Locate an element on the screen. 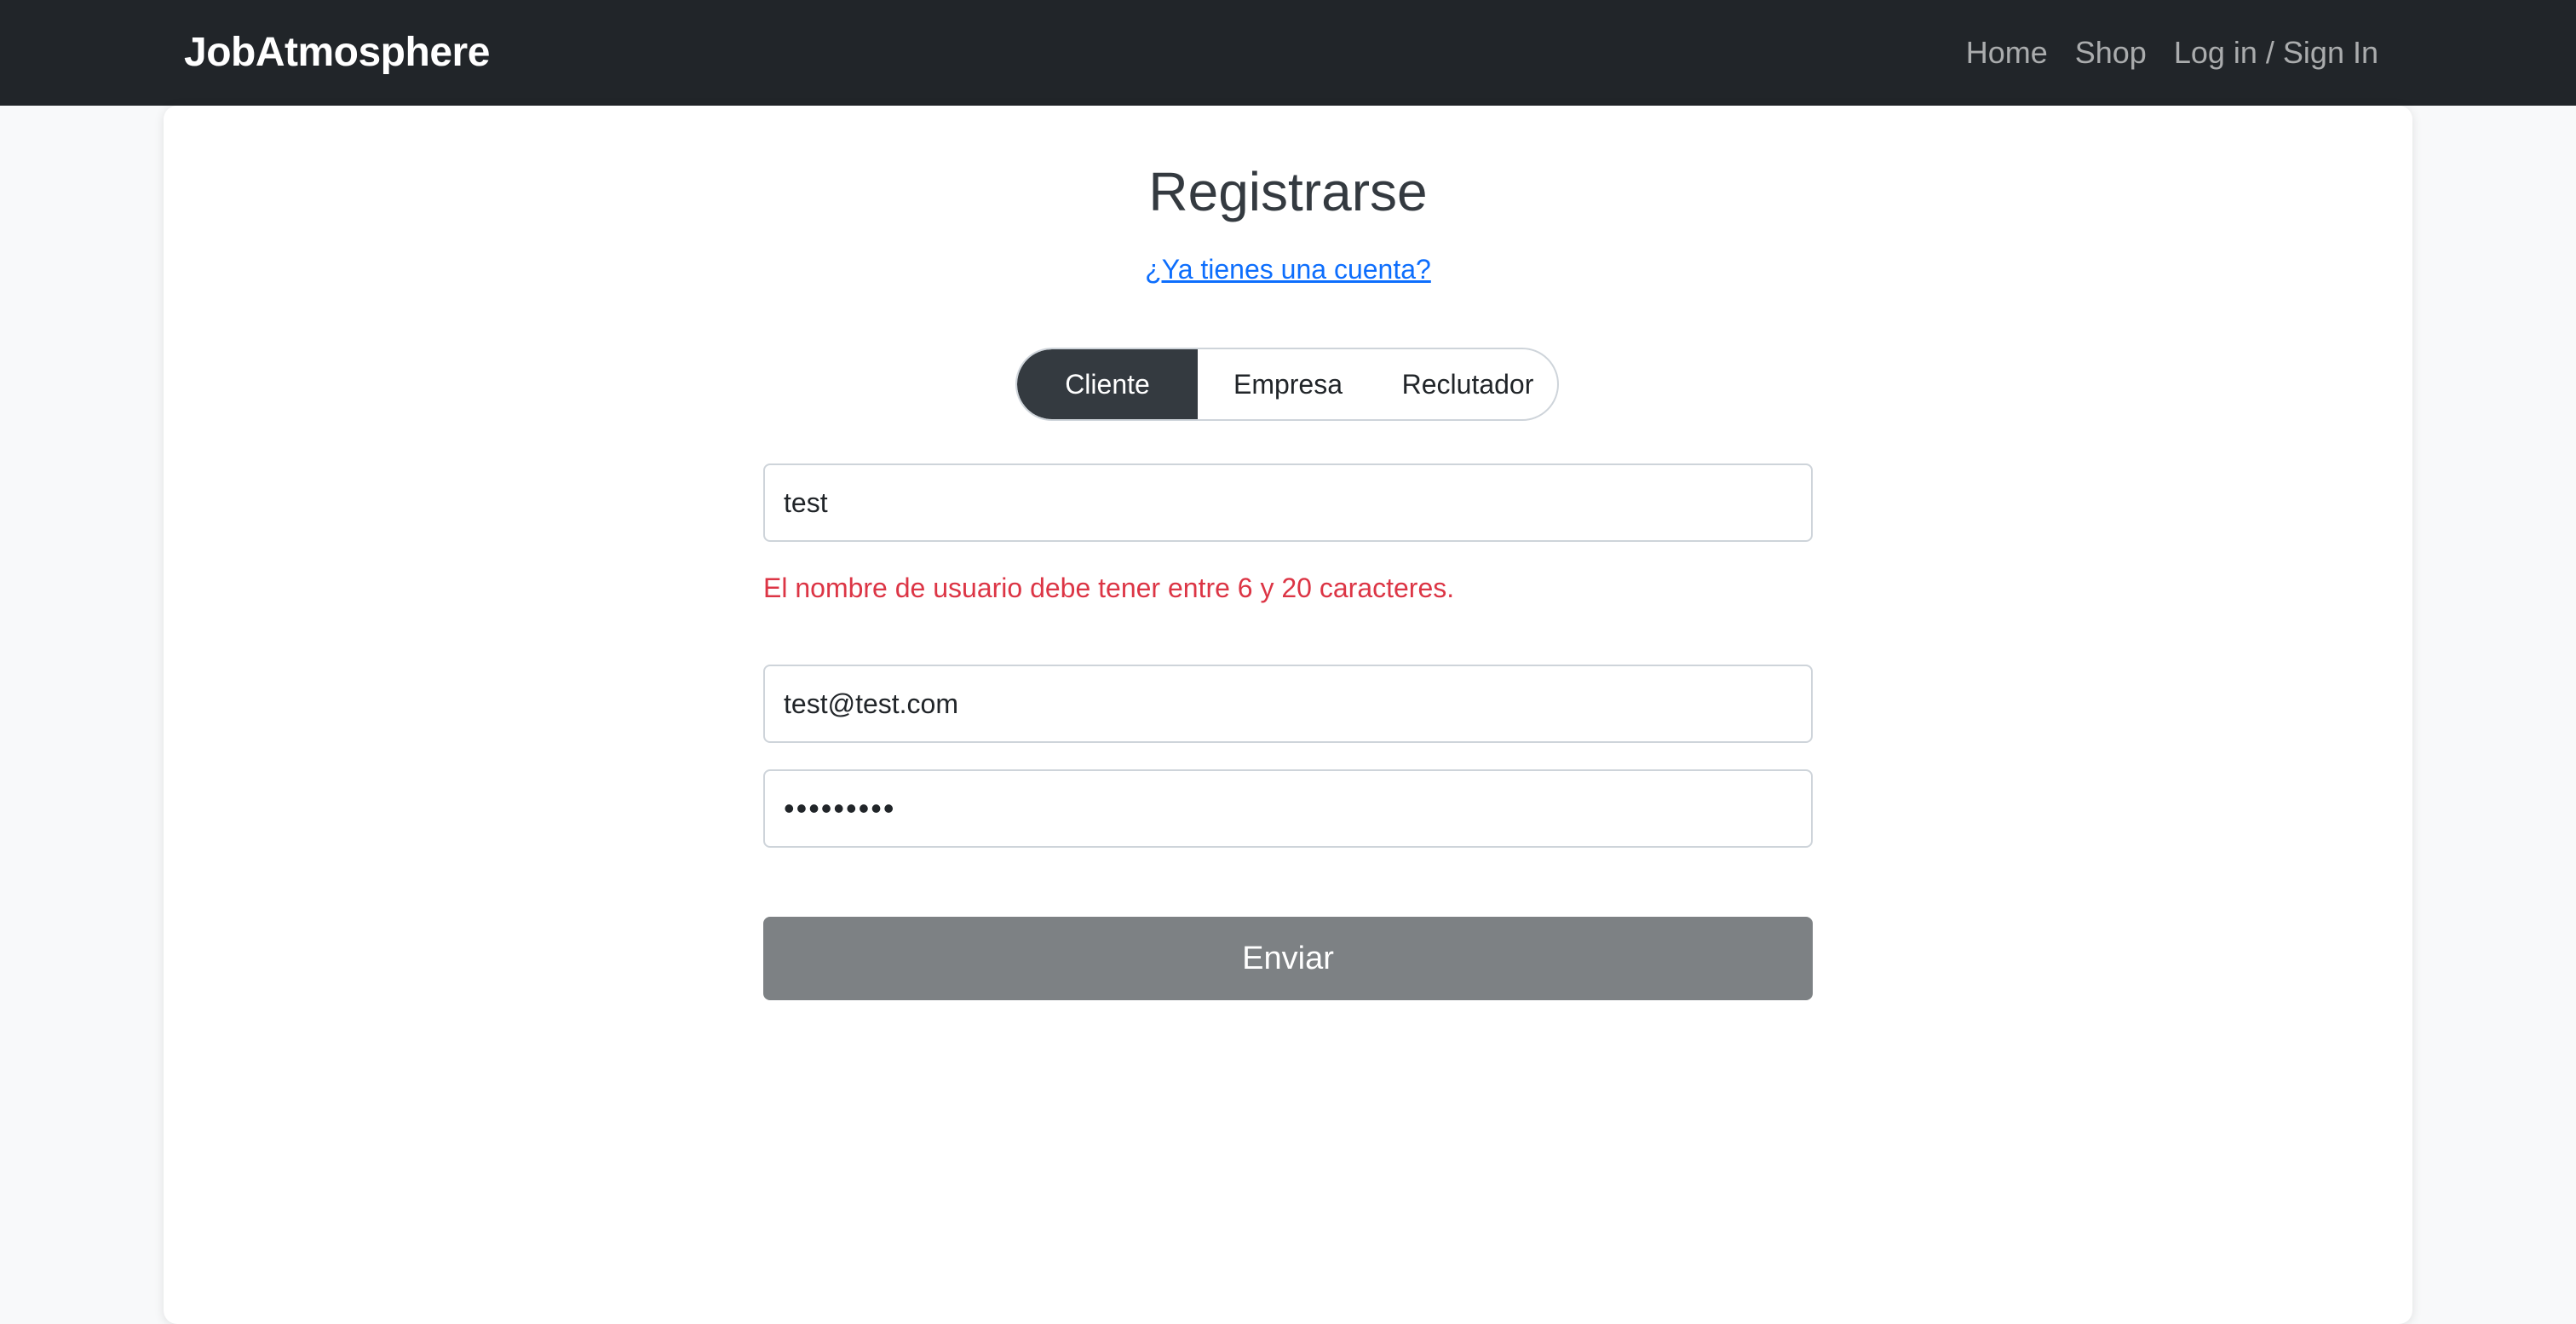  username-input is located at coordinates (1288, 503).